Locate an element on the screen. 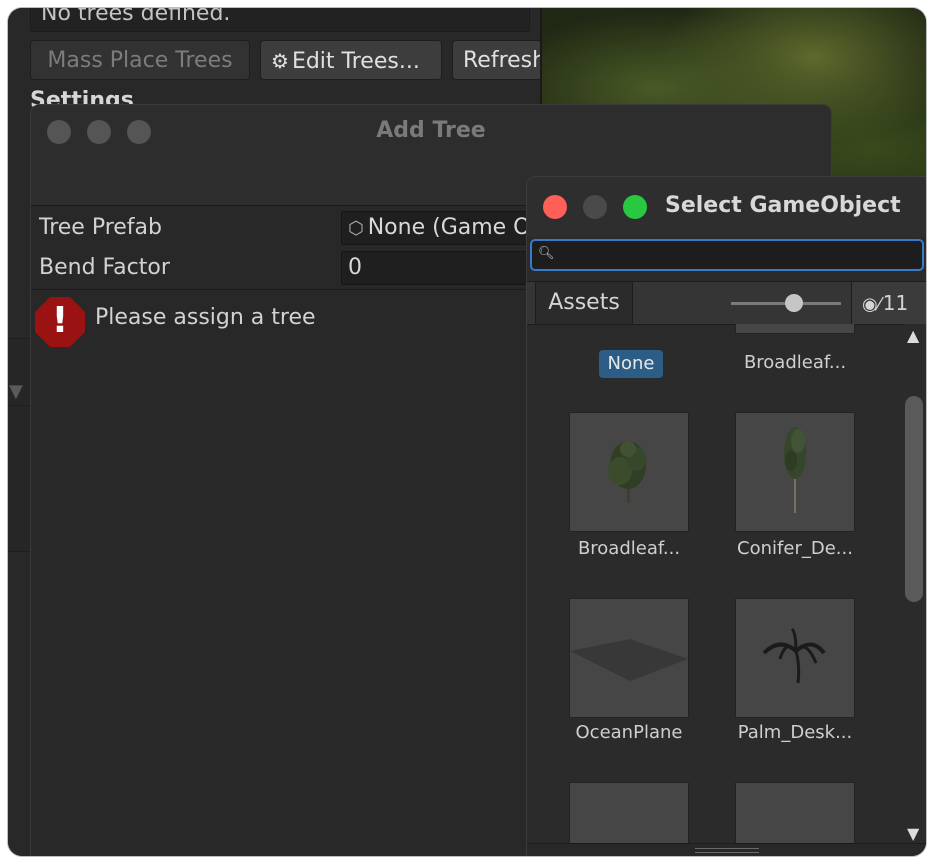 The width and height of the screenshot is (934, 864). close-icon is located at coordinates (555, 207).